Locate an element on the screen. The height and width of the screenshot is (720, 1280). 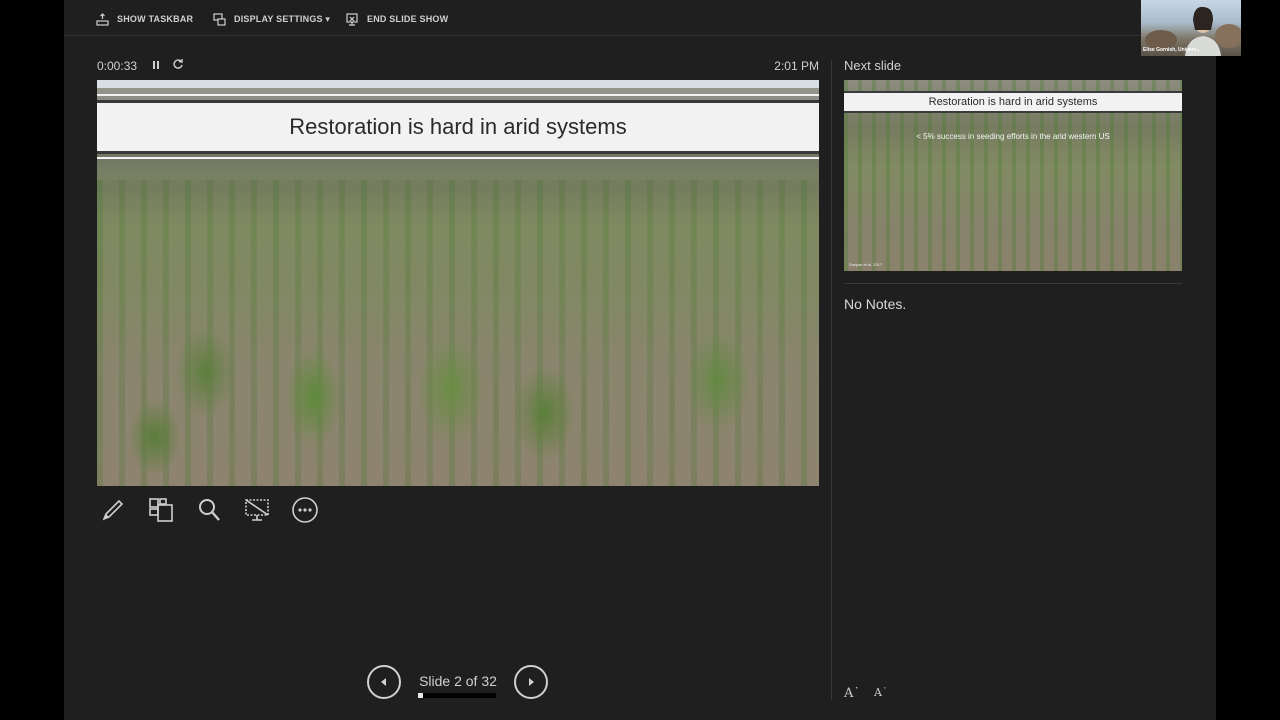
next-slide-button is located at coordinates (531, 682).